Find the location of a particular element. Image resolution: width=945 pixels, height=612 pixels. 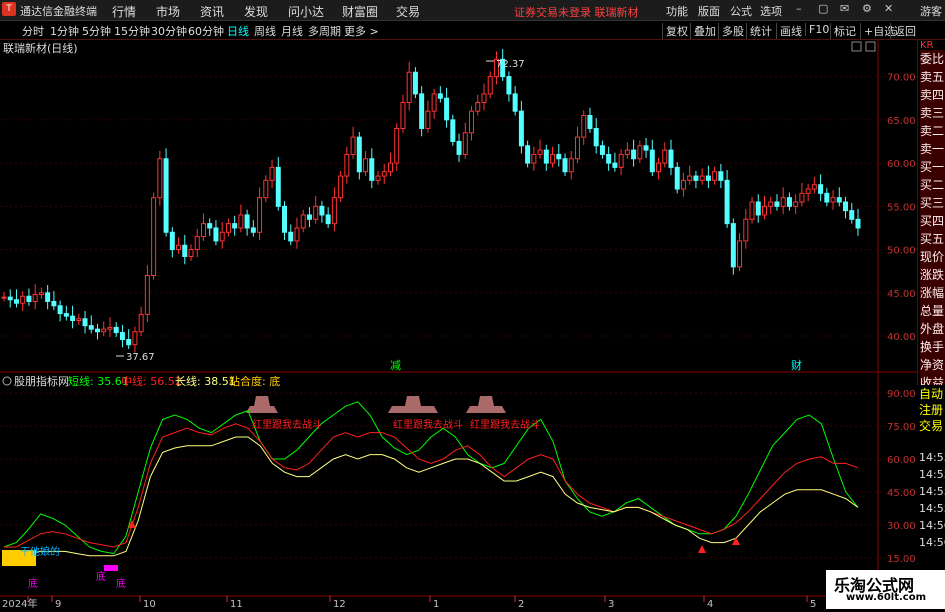

quote-field-label: 委比 is located at coordinates (932, 59).